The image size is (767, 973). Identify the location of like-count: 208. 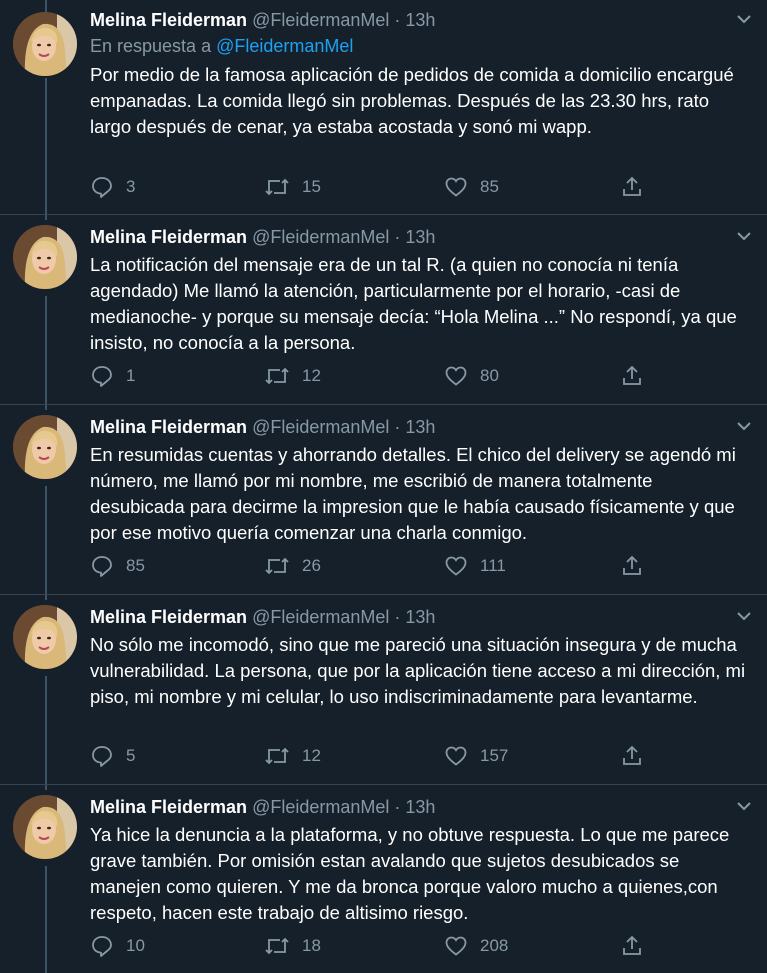
(494, 945).